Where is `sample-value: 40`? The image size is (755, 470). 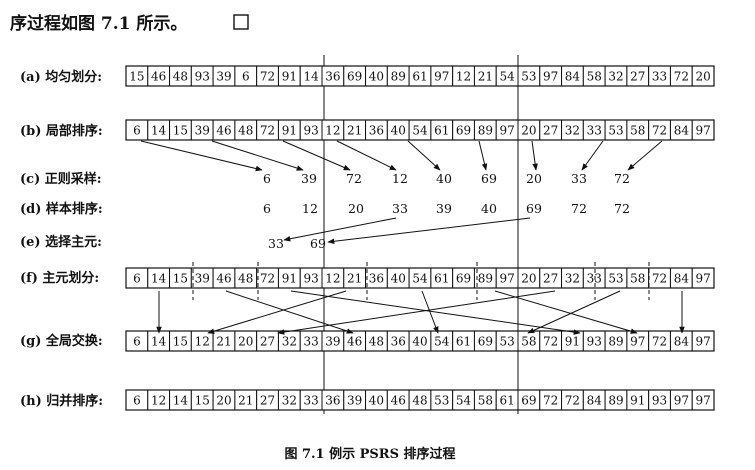
sample-value: 40 is located at coordinates (444, 178).